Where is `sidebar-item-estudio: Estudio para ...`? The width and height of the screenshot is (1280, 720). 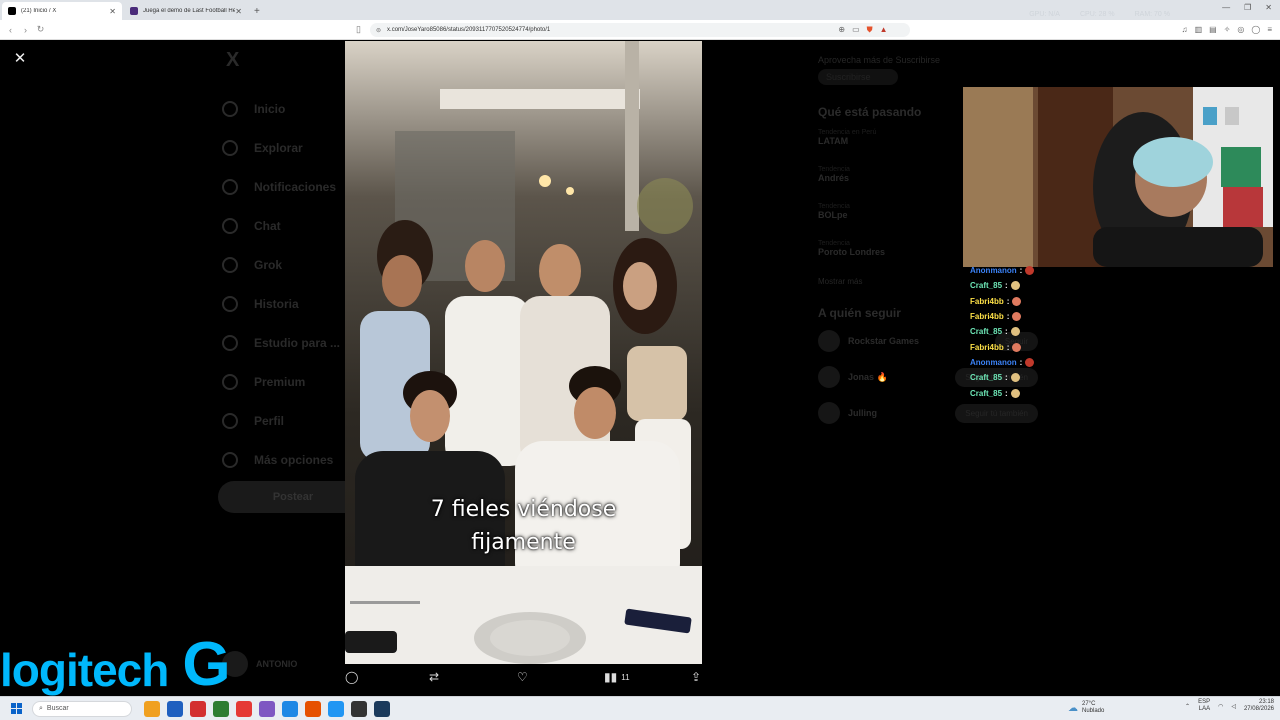
sidebar-item-estudio: Estudio para ... is located at coordinates (281, 342).